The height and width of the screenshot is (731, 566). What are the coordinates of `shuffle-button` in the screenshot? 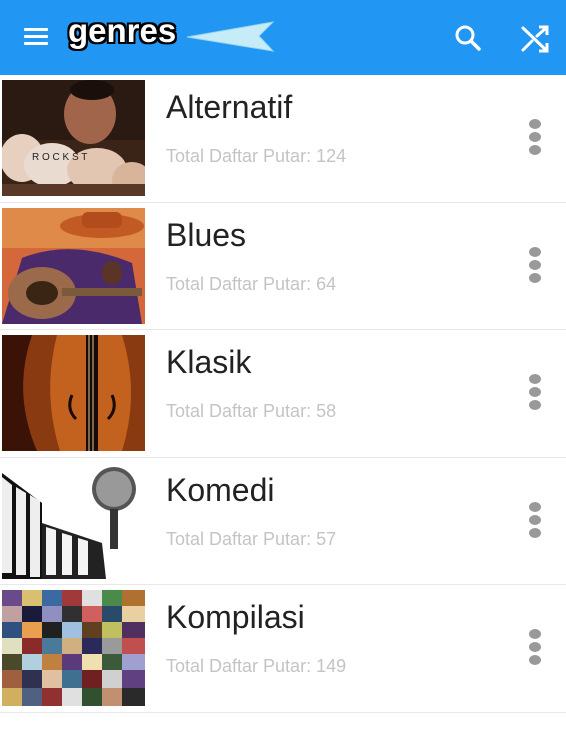 It's located at (535, 38).